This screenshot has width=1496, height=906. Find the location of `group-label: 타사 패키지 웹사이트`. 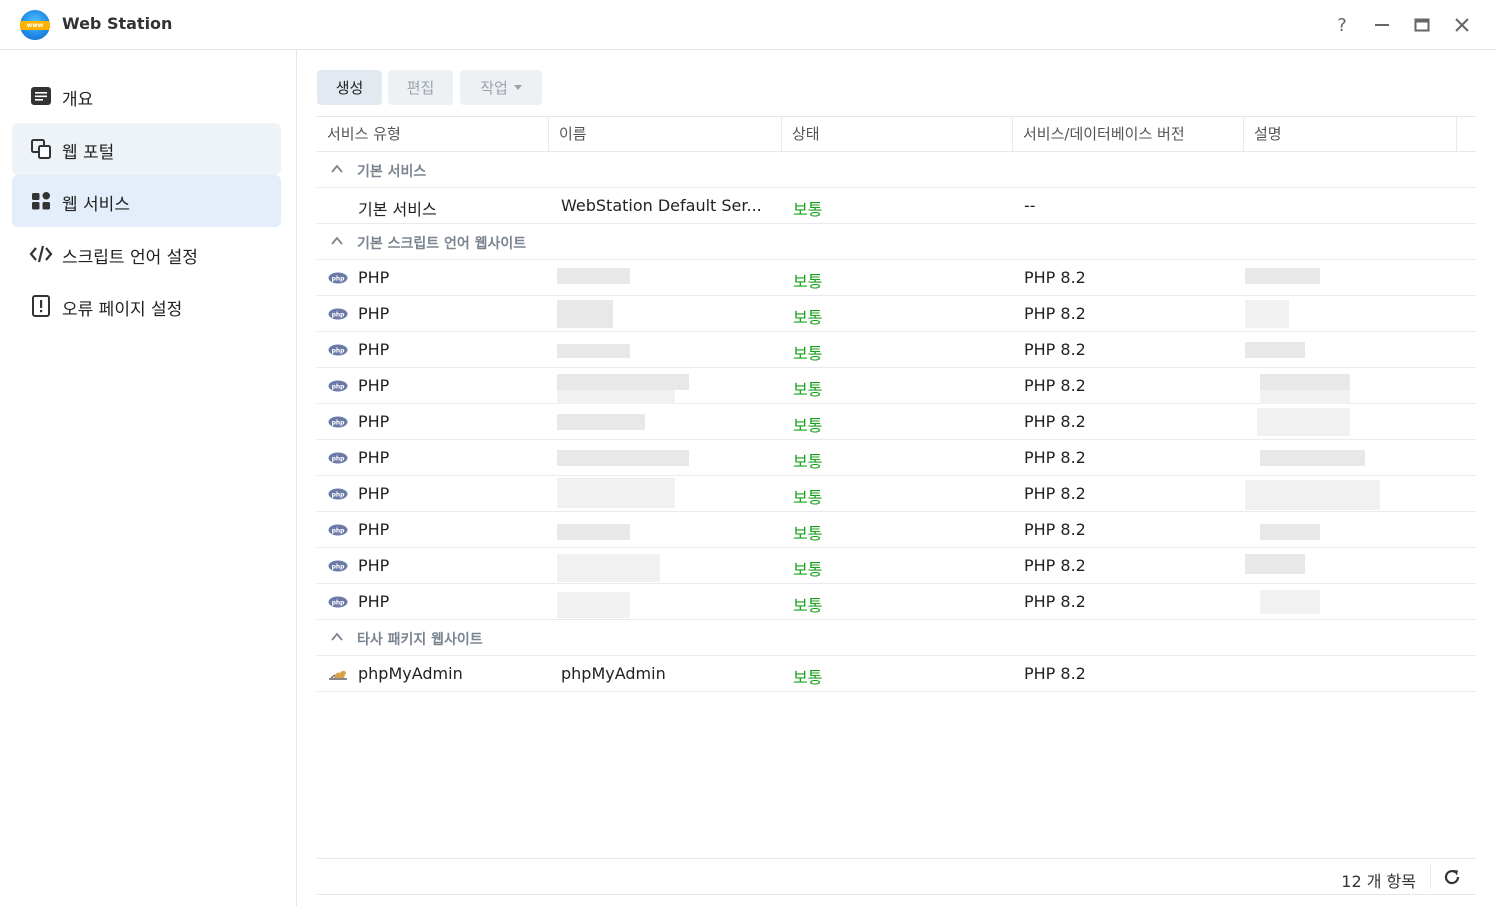

group-label: 타사 패키지 웹사이트 is located at coordinates (420, 640).